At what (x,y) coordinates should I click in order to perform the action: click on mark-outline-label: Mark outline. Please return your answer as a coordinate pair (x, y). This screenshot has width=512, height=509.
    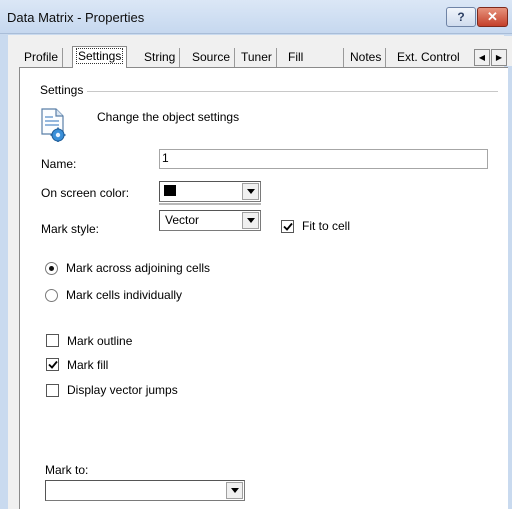
    Looking at the image, I should click on (100, 341).